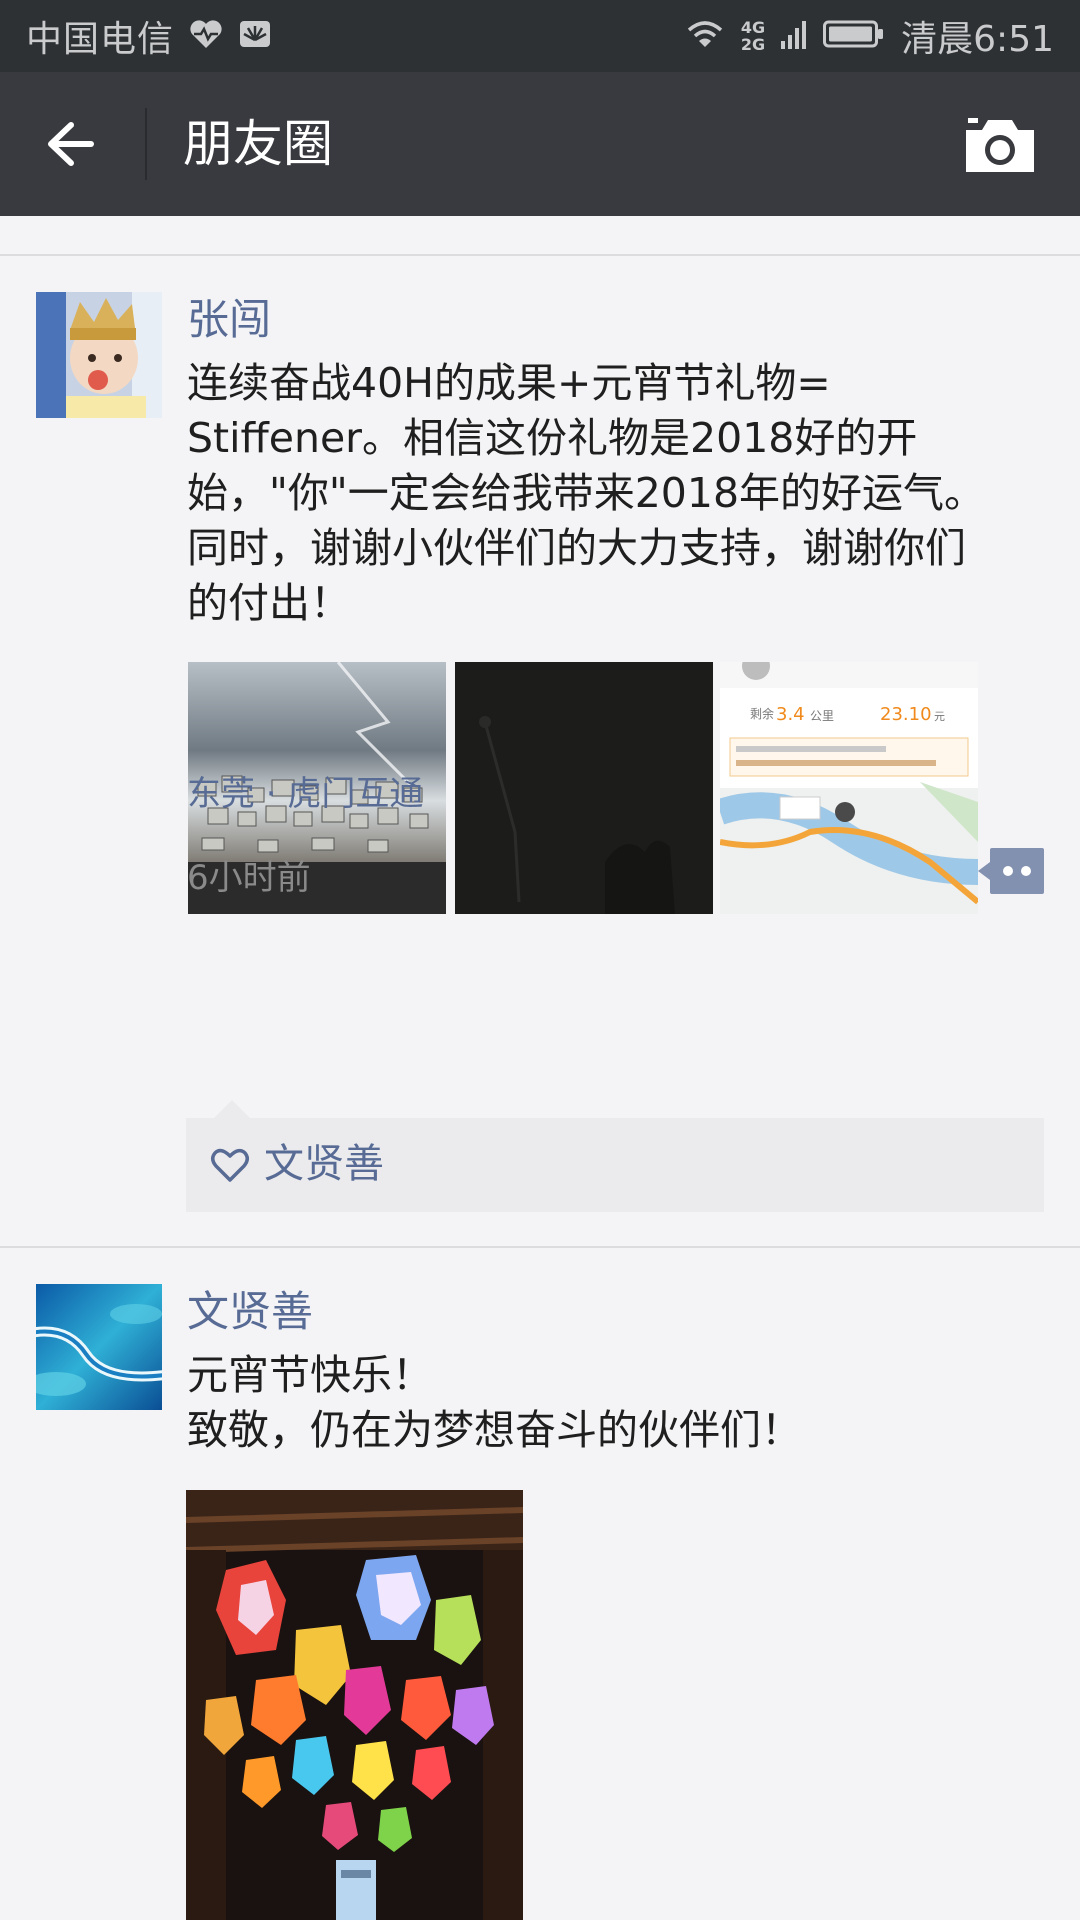  What do you see at coordinates (100, 39) in the screenshot?
I see `carrier-label: 中国电信` at bounding box center [100, 39].